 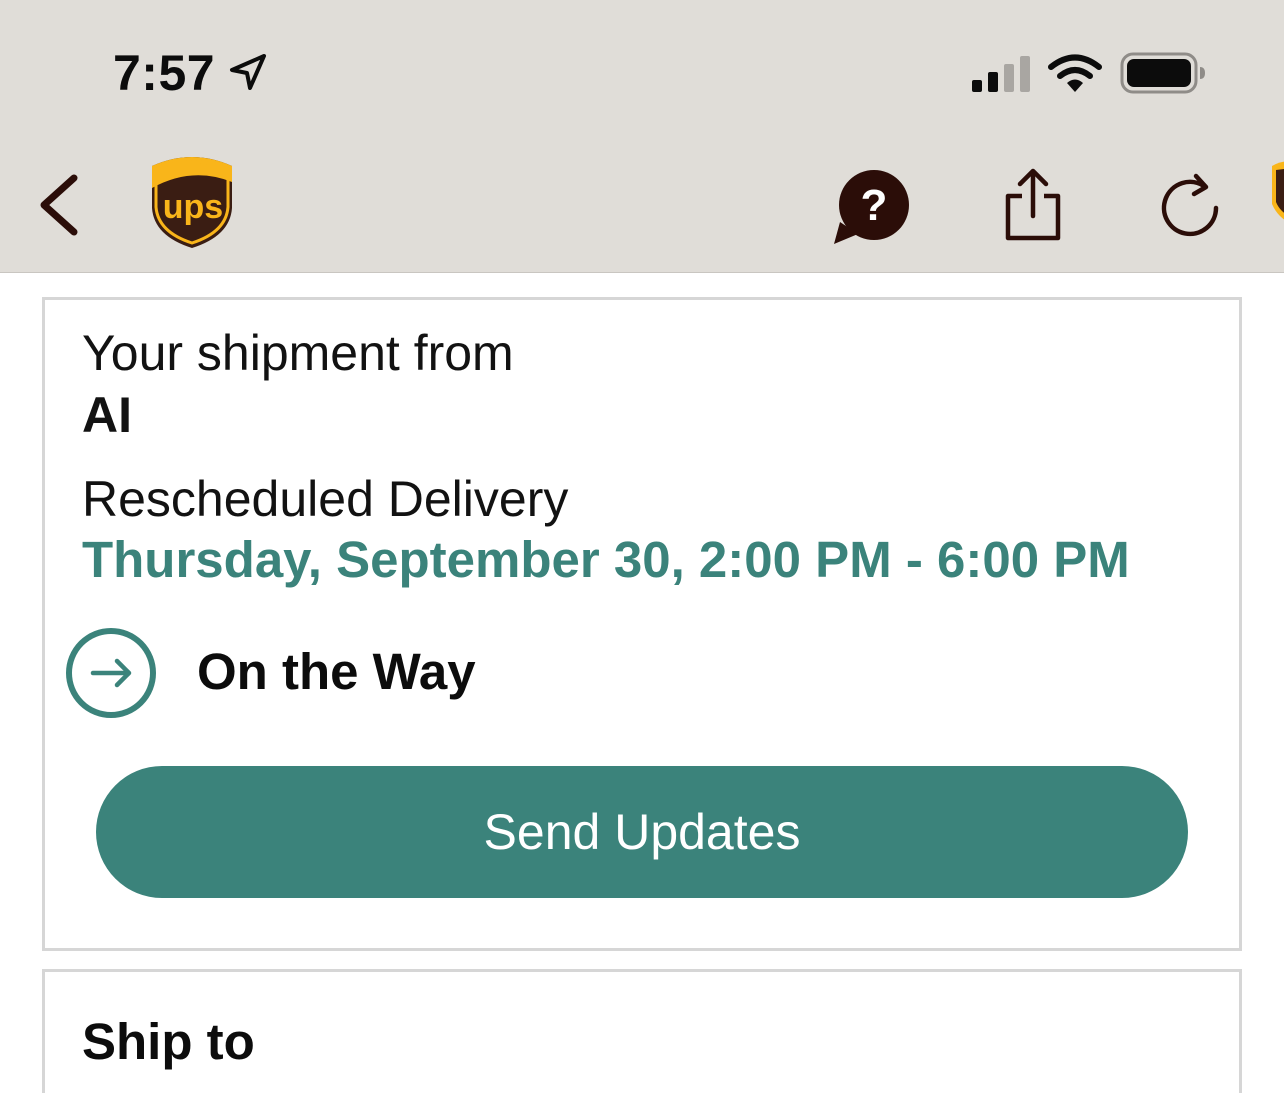 I want to click on help-question-icon: ?, so click(x=872, y=207).